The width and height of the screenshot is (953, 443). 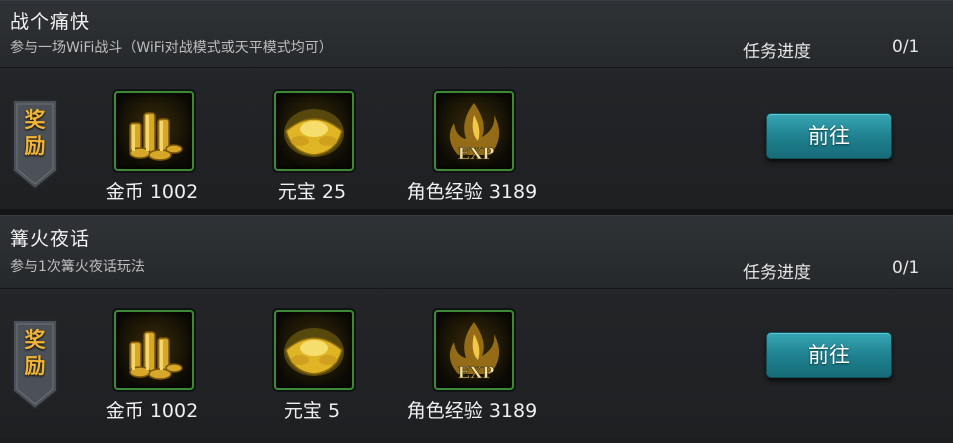 What do you see at coordinates (50, 239) in the screenshot?
I see `task-title: 篝火夜话` at bounding box center [50, 239].